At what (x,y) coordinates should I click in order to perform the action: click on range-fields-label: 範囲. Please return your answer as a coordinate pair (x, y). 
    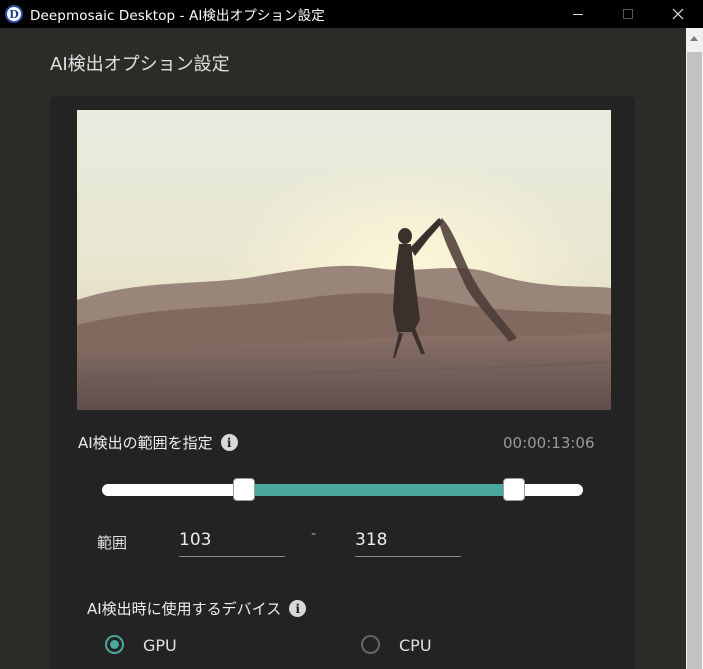
    Looking at the image, I should click on (112, 543).